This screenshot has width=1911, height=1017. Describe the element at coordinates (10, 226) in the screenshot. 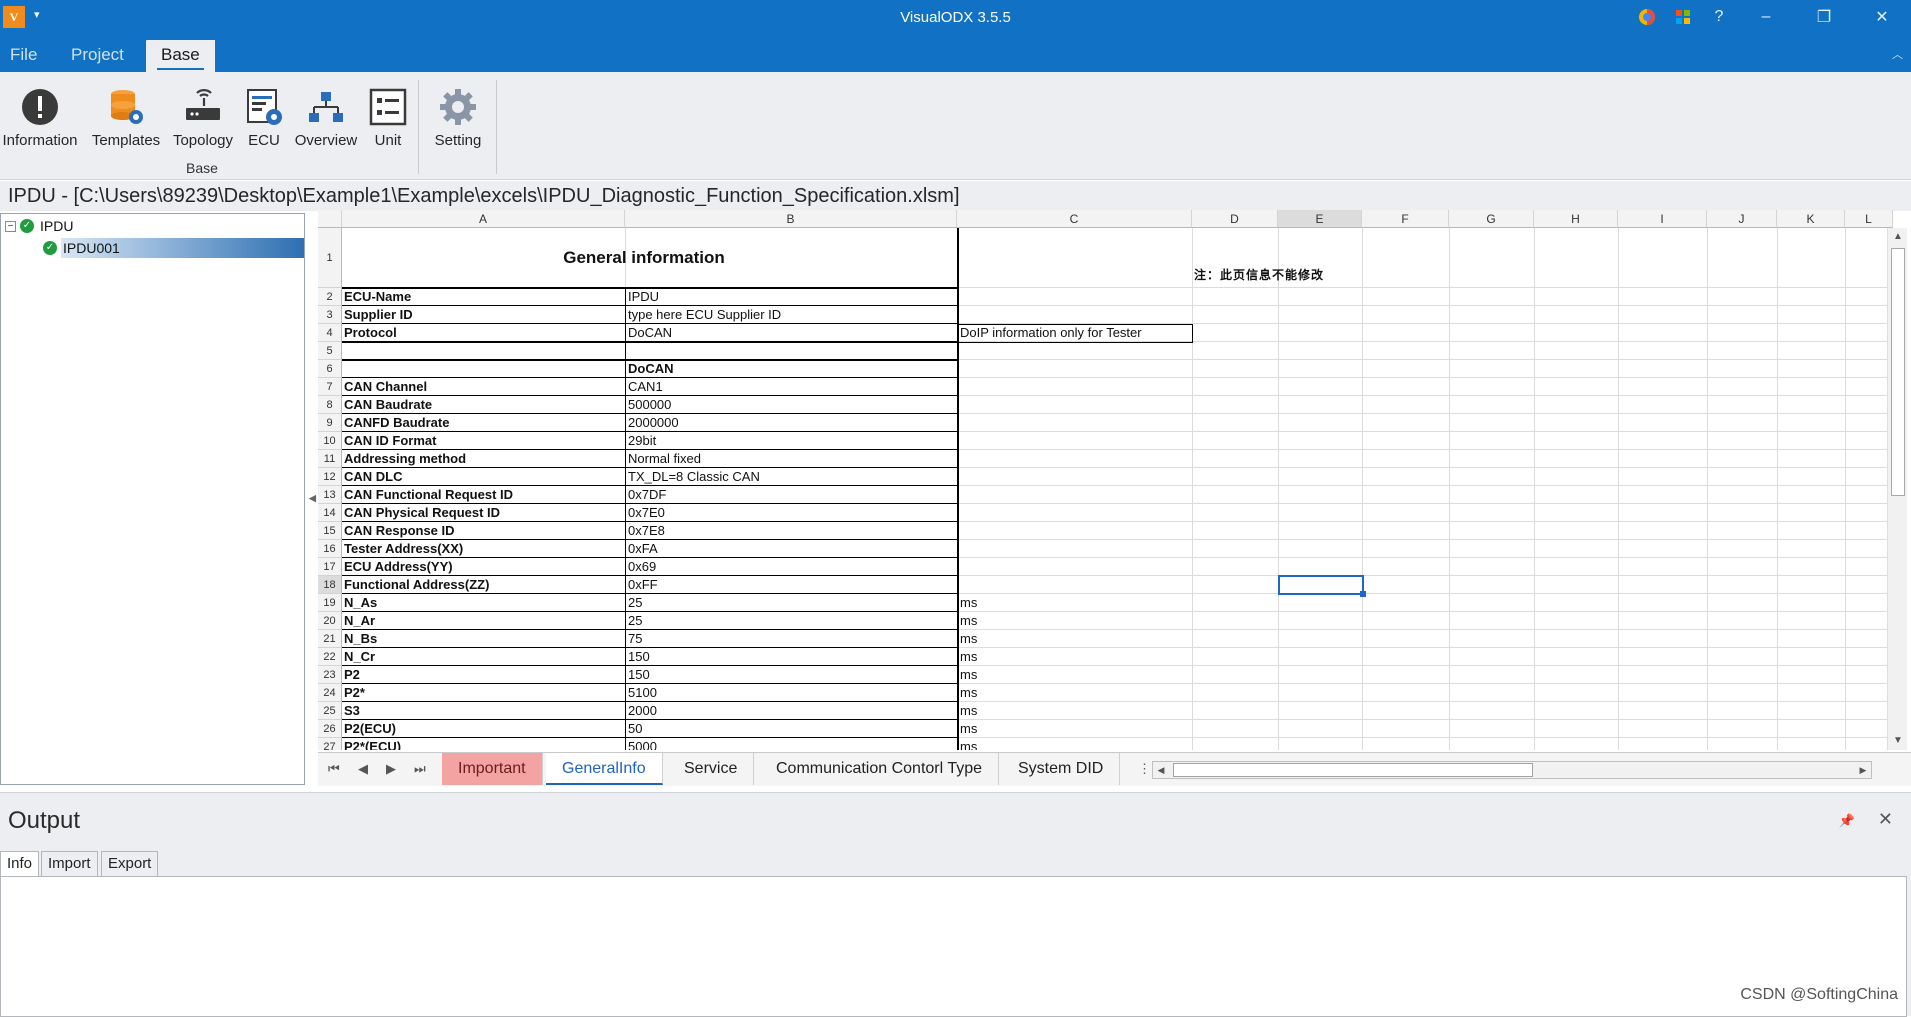

I see `collapse-icon: −` at that location.